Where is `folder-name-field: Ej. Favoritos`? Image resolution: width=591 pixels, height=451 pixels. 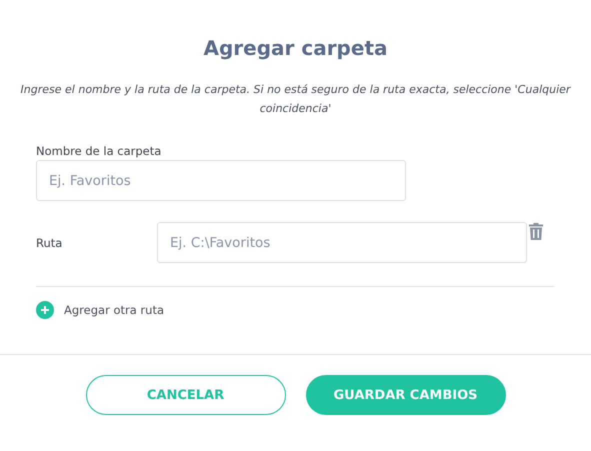
folder-name-field: Ej. Favoritos is located at coordinates (221, 180).